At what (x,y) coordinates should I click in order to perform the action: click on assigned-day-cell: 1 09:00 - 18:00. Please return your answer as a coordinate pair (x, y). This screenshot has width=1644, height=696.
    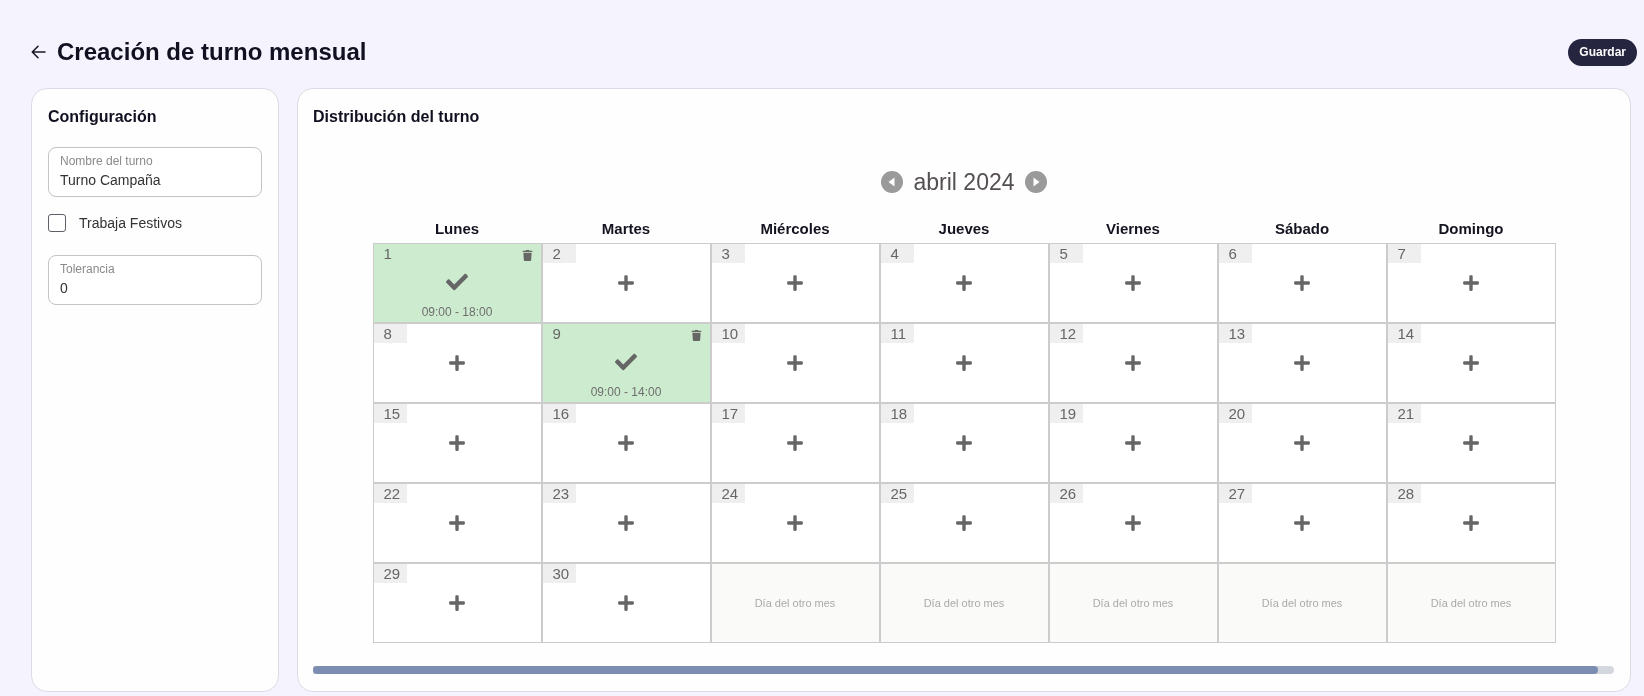
    Looking at the image, I should click on (457, 283).